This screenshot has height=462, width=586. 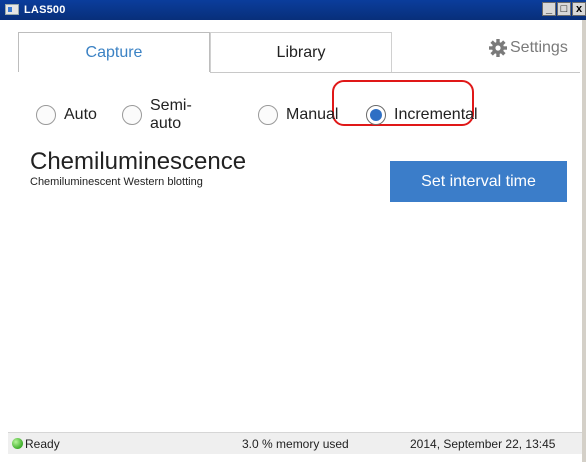 What do you see at coordinates (171, 114) in the screenshot?
I see `radio-label: Semi-auto` at bounding box center [171, 114].